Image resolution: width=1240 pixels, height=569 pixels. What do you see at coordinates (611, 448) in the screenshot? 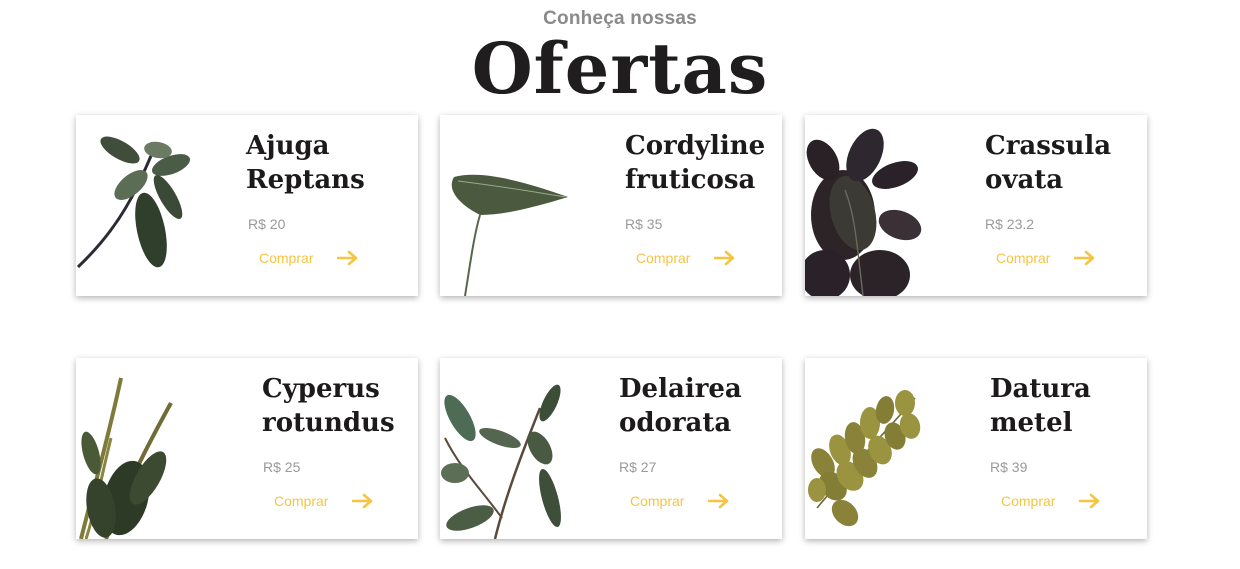
I see `product-card: Delairea odorata R$ 27 Comprar` at bounding box center [611, 448].